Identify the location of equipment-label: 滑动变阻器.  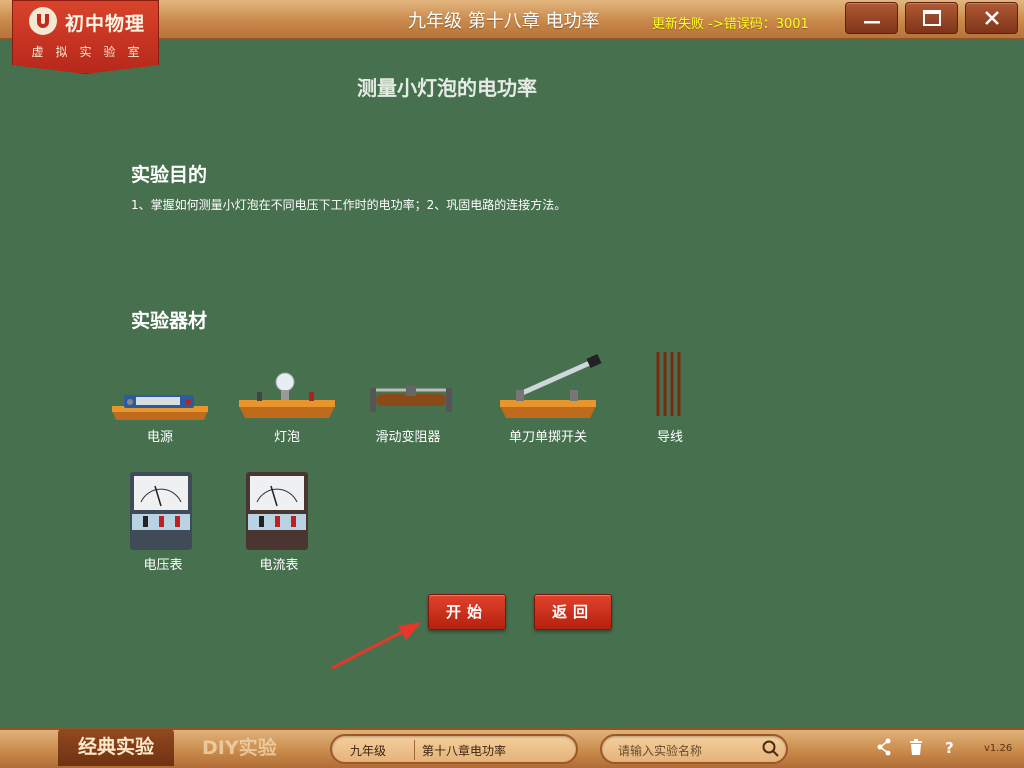
(408, 437).